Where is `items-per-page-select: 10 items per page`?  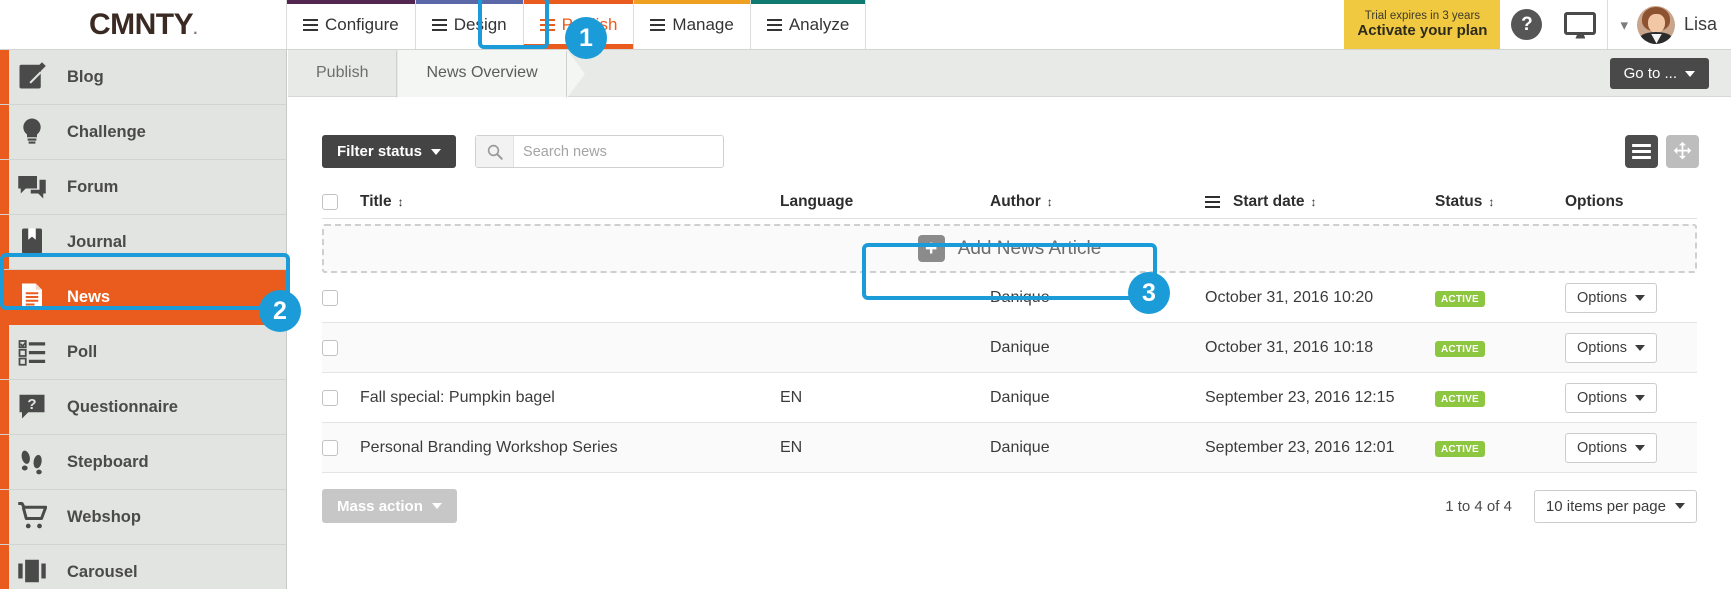
items-per-page-select: 10 items per page is located at coordinates (1615, 506).